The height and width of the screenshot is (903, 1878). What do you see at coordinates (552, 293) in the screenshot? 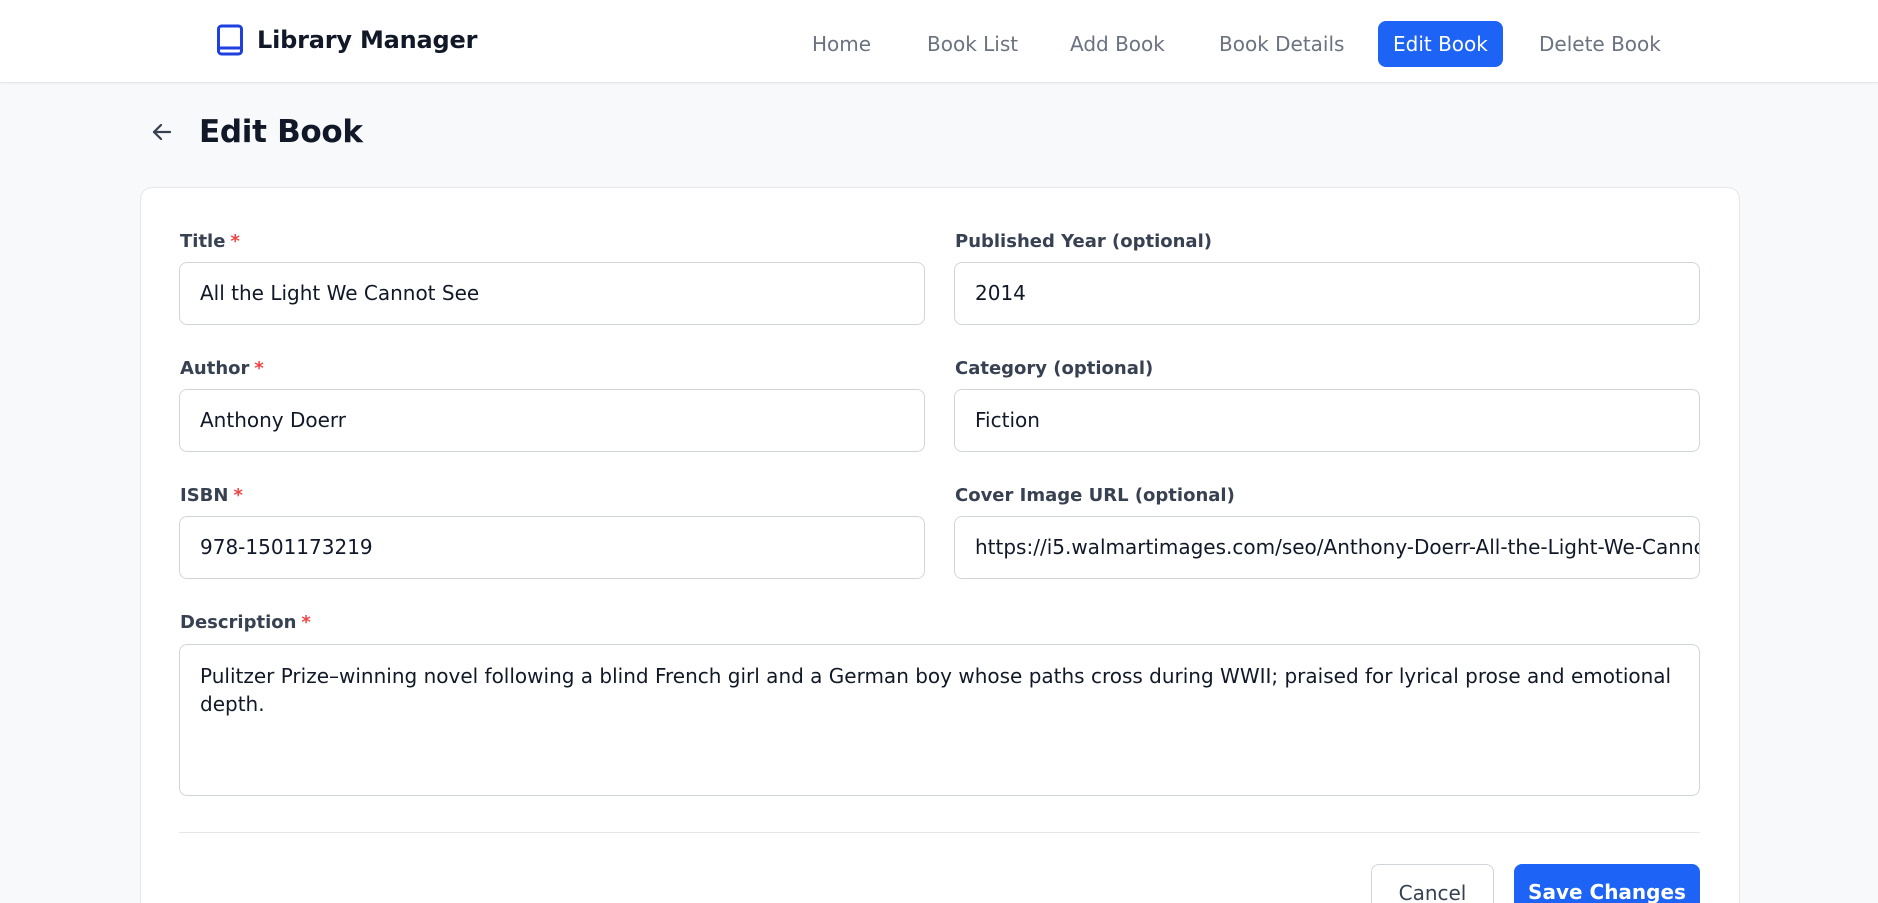
I see `title-input: All the Light We Cannot See` at bounding box center [552, 293].